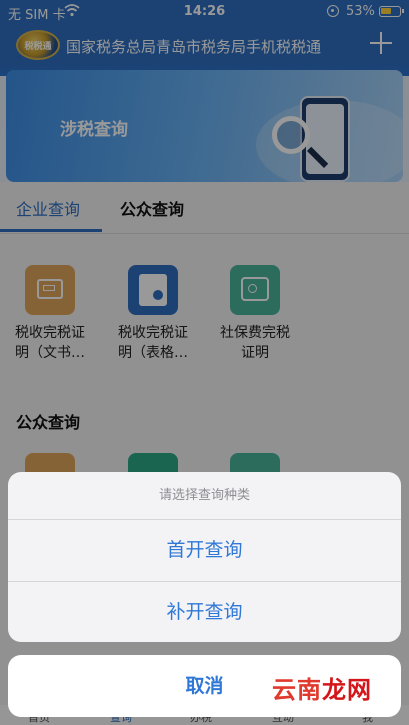 This screenshot has width=409, height=725. What do you see at coordinates (204, 496) in the screenshot?
I see `action-sheet-title: 请选择查询种类` at bounding box center [204, 496].